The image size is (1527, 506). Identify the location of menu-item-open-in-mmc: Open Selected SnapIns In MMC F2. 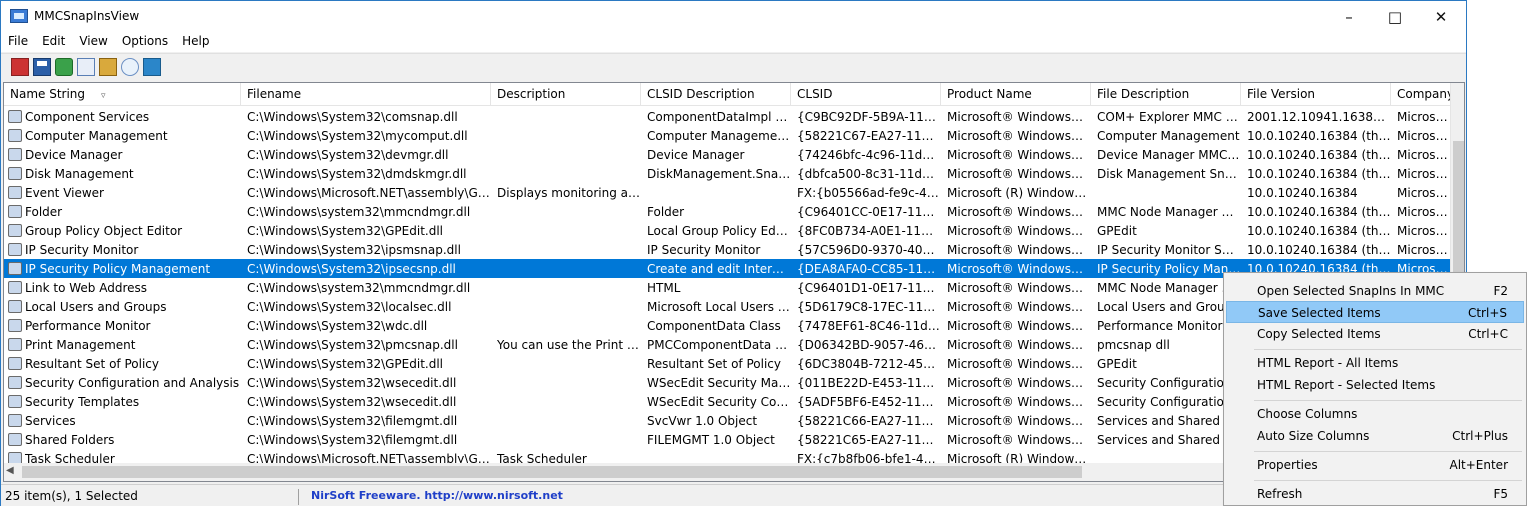
(1375, 291).